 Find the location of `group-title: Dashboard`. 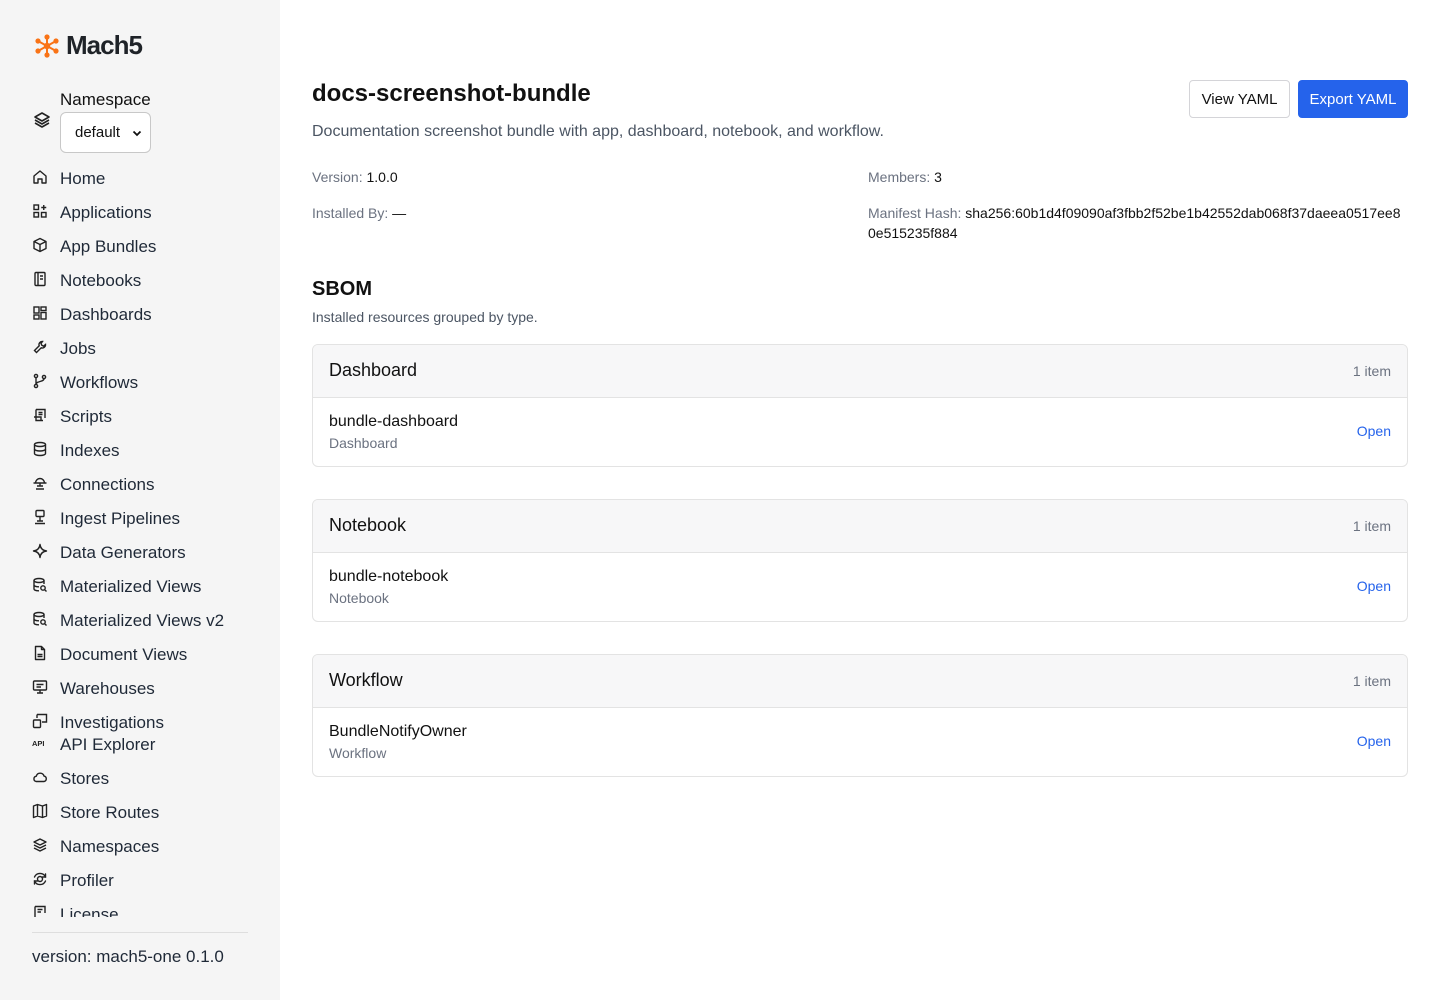

group-title: Dashboard is located at coordinates (373, 370).